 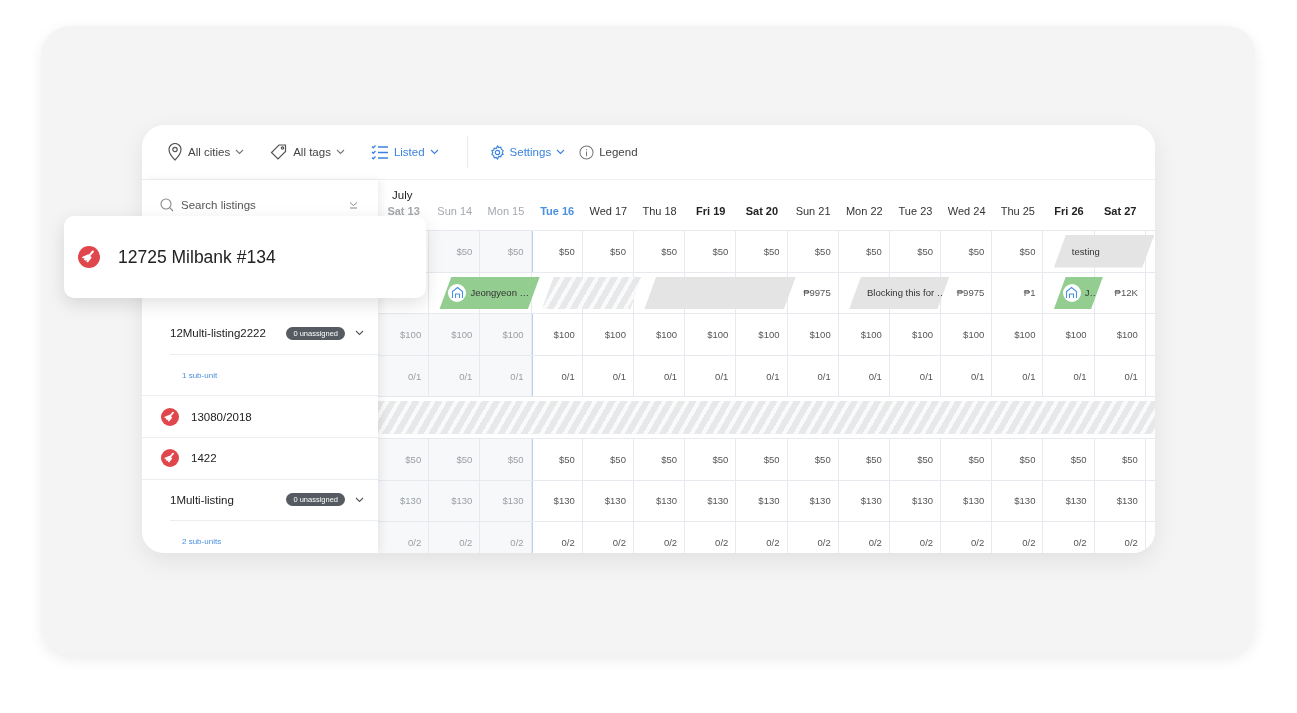 What do you see at coordinates (659, 211) in the screenshot?
I see `day-header: Thu 18` at bounding box center [659, 211].